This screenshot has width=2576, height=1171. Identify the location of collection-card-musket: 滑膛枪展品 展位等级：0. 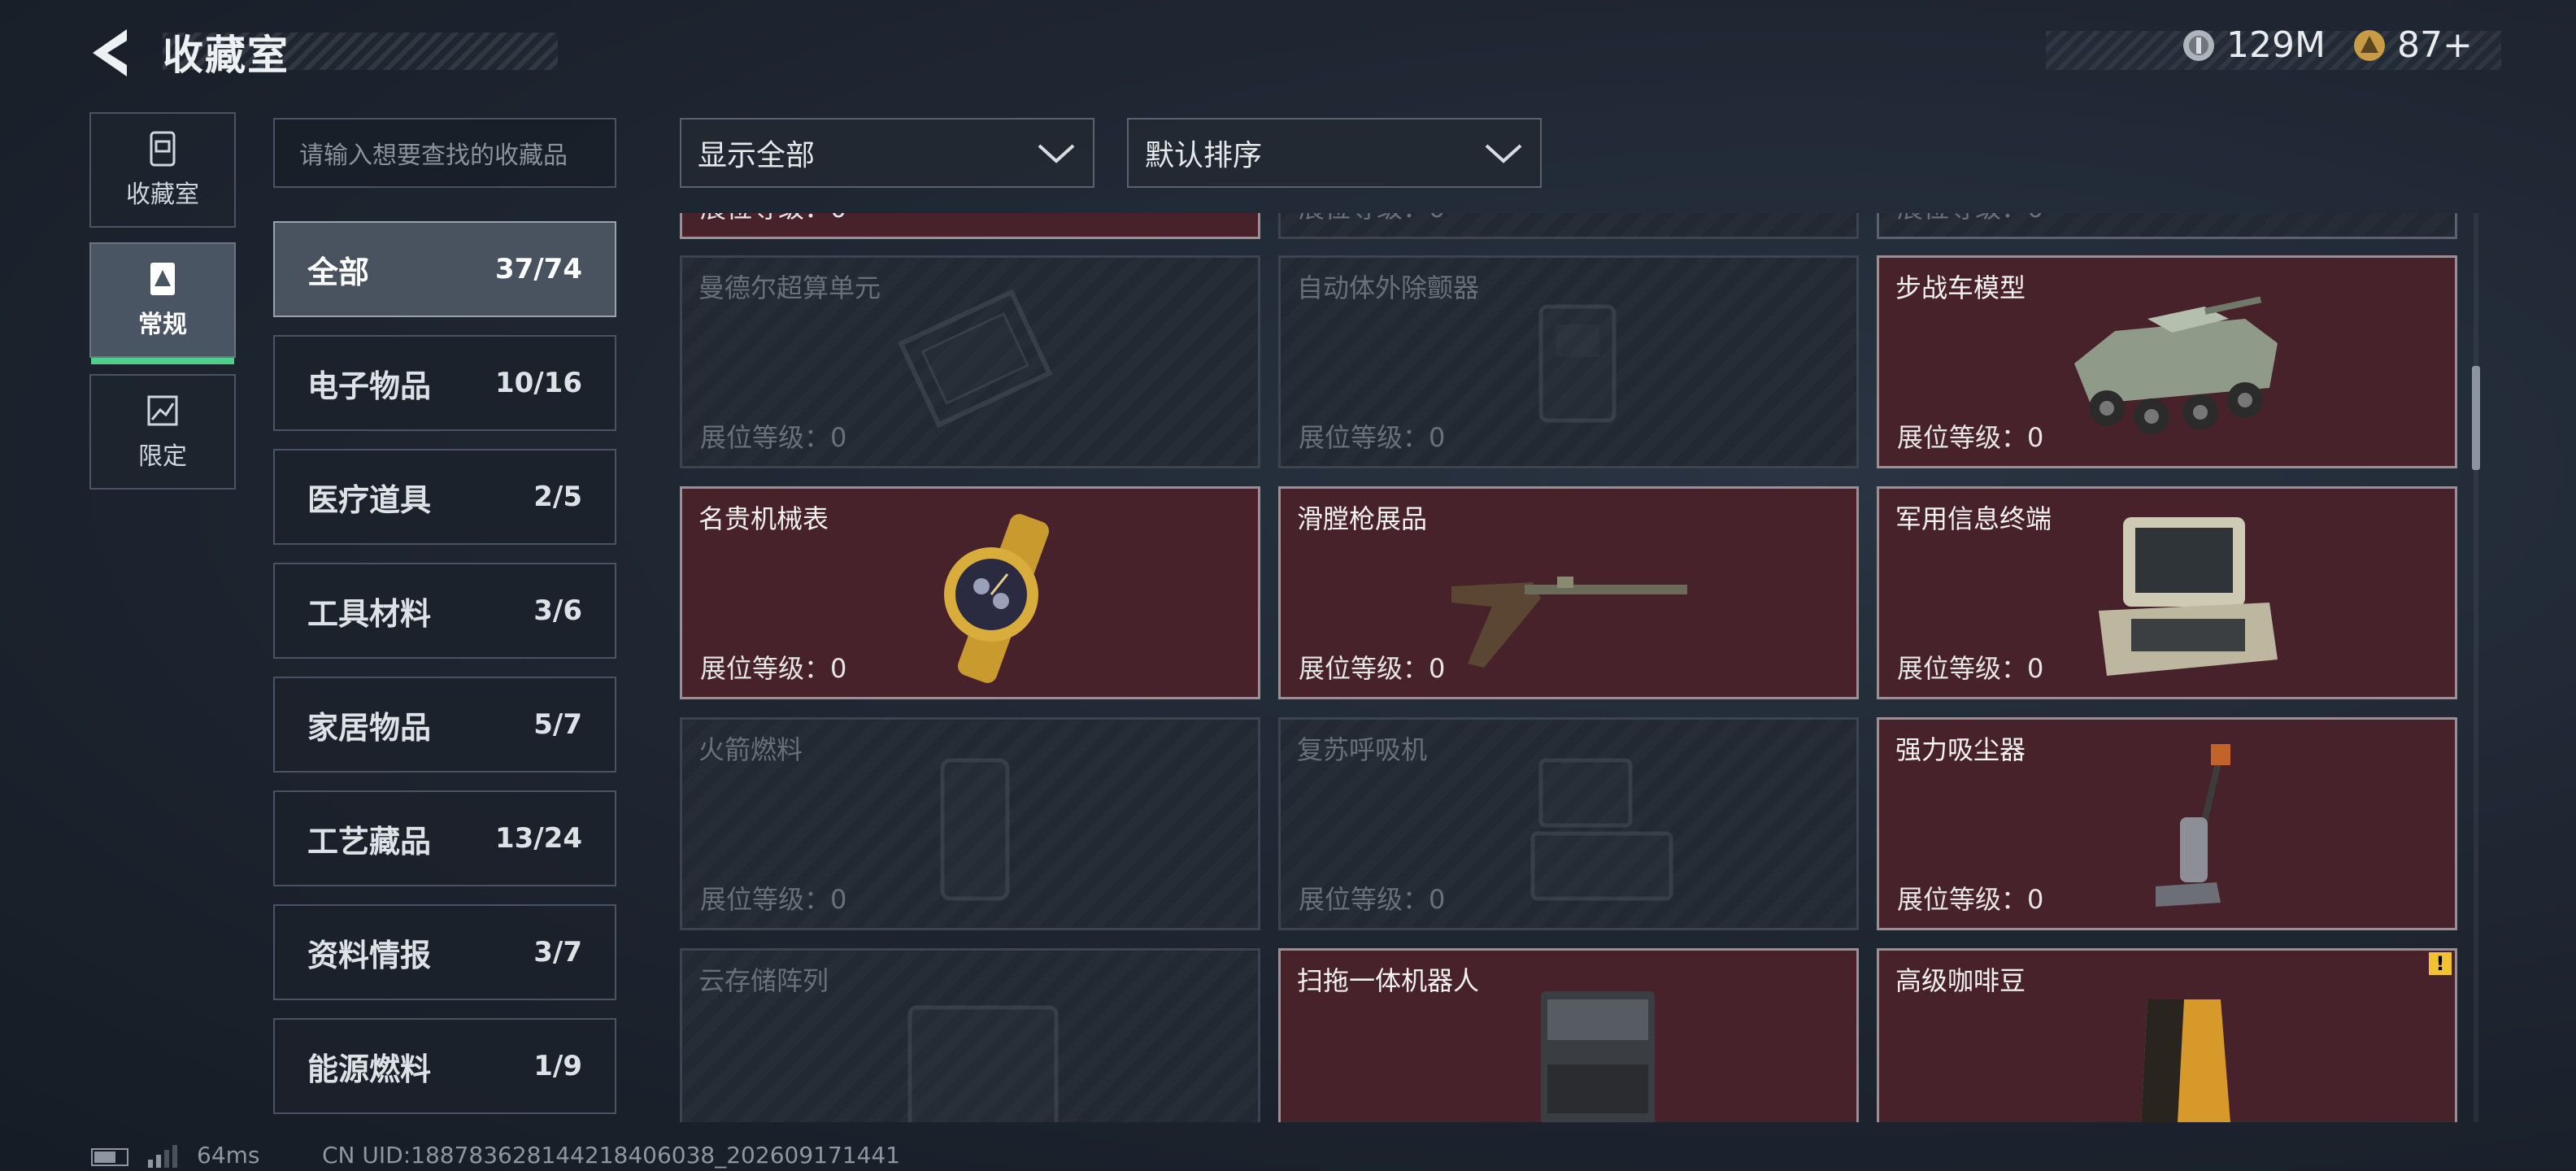
(1569, 592).